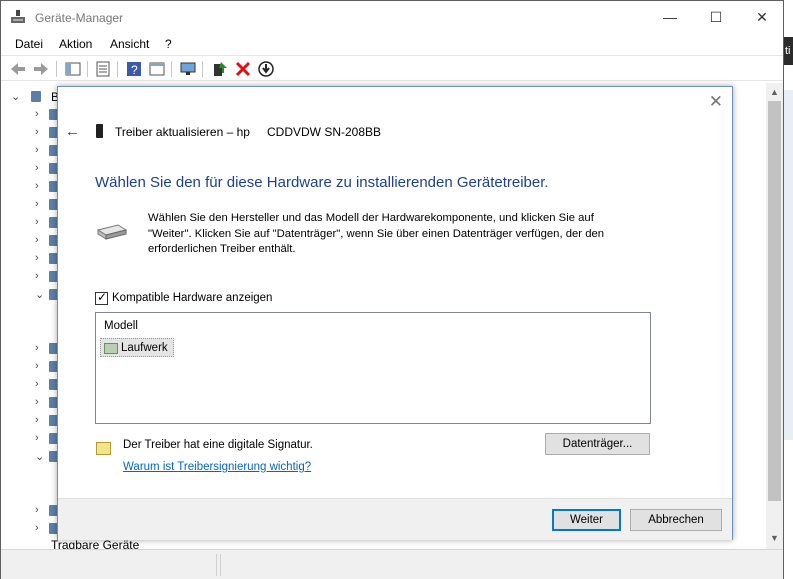  I want to click on scroll-down-icon: ▼, so click(774, 538).